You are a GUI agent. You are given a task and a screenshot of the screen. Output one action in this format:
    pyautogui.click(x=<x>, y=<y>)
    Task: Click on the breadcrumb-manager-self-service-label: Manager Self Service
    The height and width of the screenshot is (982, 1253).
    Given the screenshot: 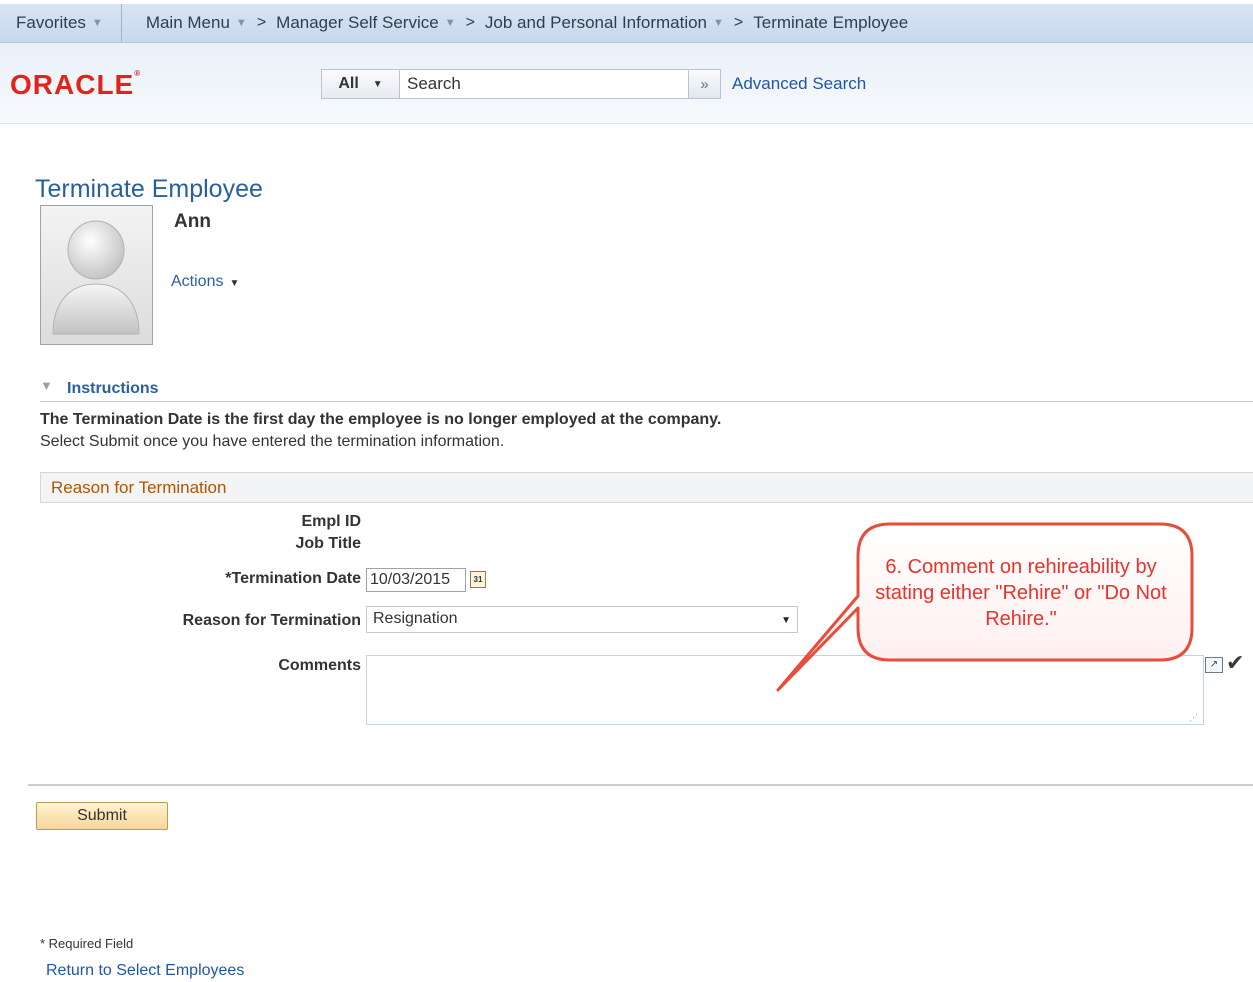 What is the action you would take?
    pyautogui.click(x=357, y=22)
    